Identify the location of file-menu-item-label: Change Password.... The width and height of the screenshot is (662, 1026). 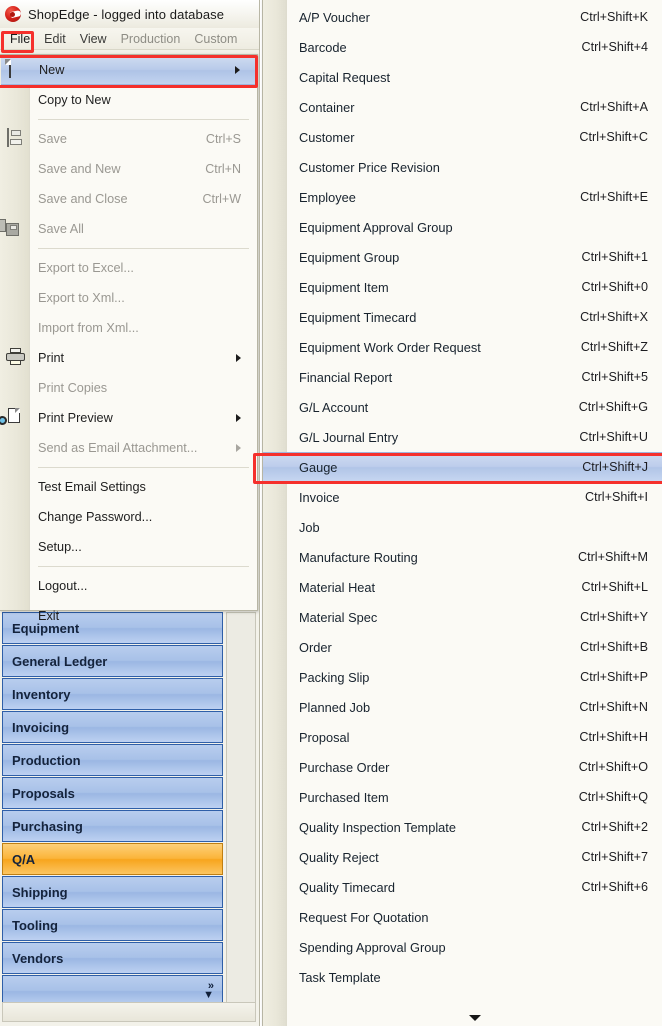
(95, 517).